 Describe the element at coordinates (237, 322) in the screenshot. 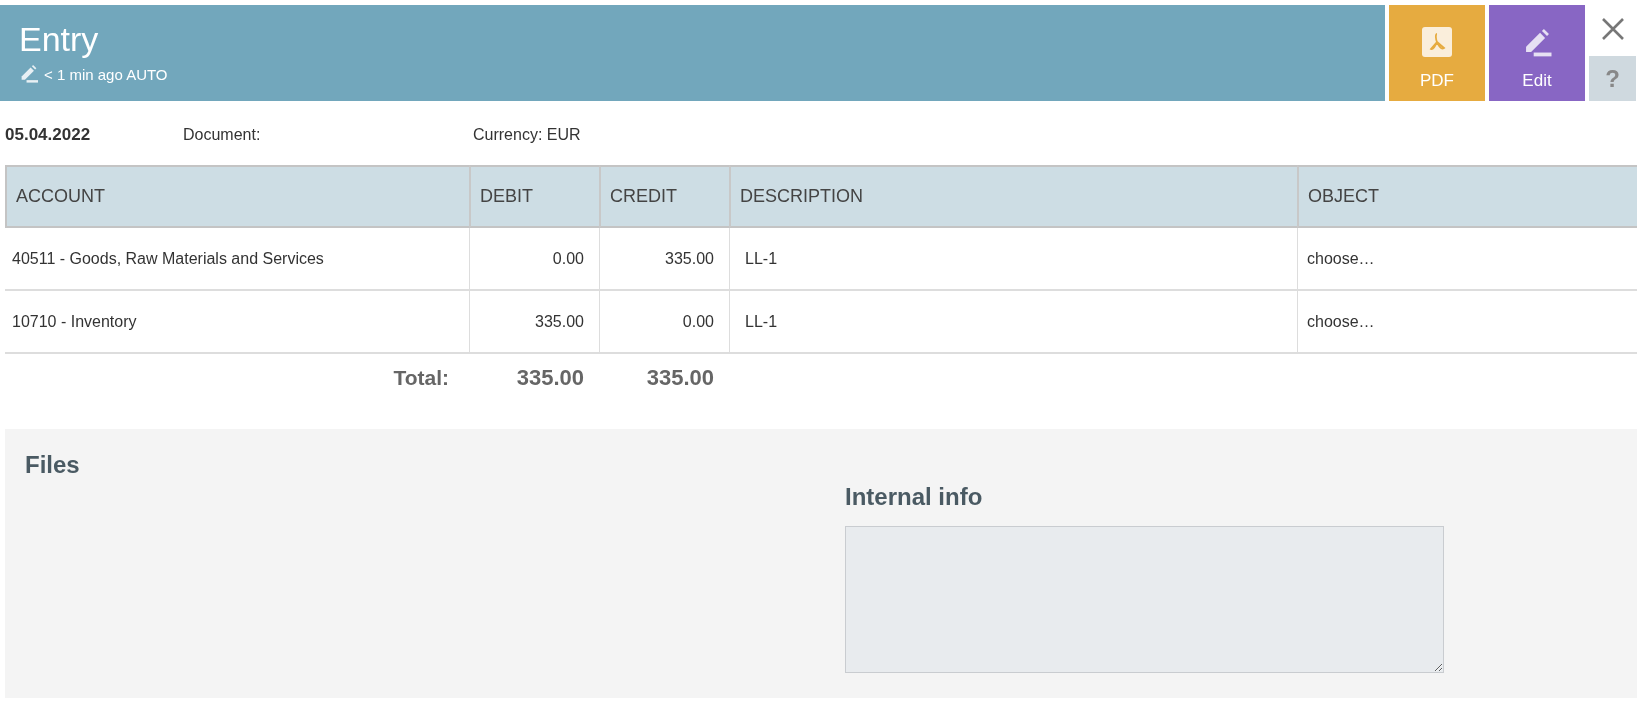

I see `account-cell: 10710 - Inventory` at that location.